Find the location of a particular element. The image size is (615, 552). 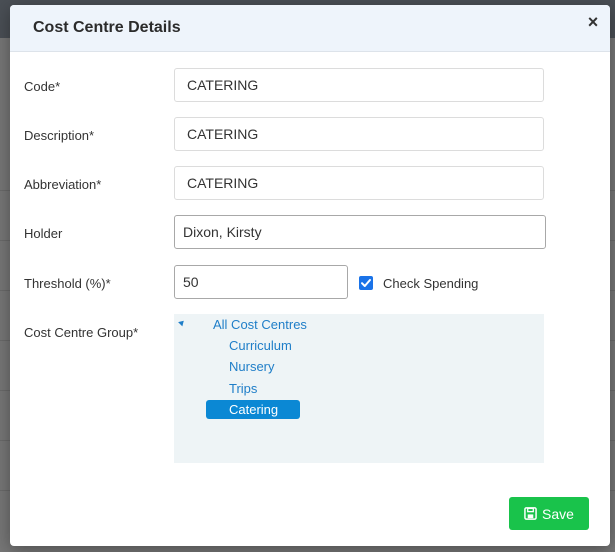

description-field: CATERING is located at coordinates (359, 134).